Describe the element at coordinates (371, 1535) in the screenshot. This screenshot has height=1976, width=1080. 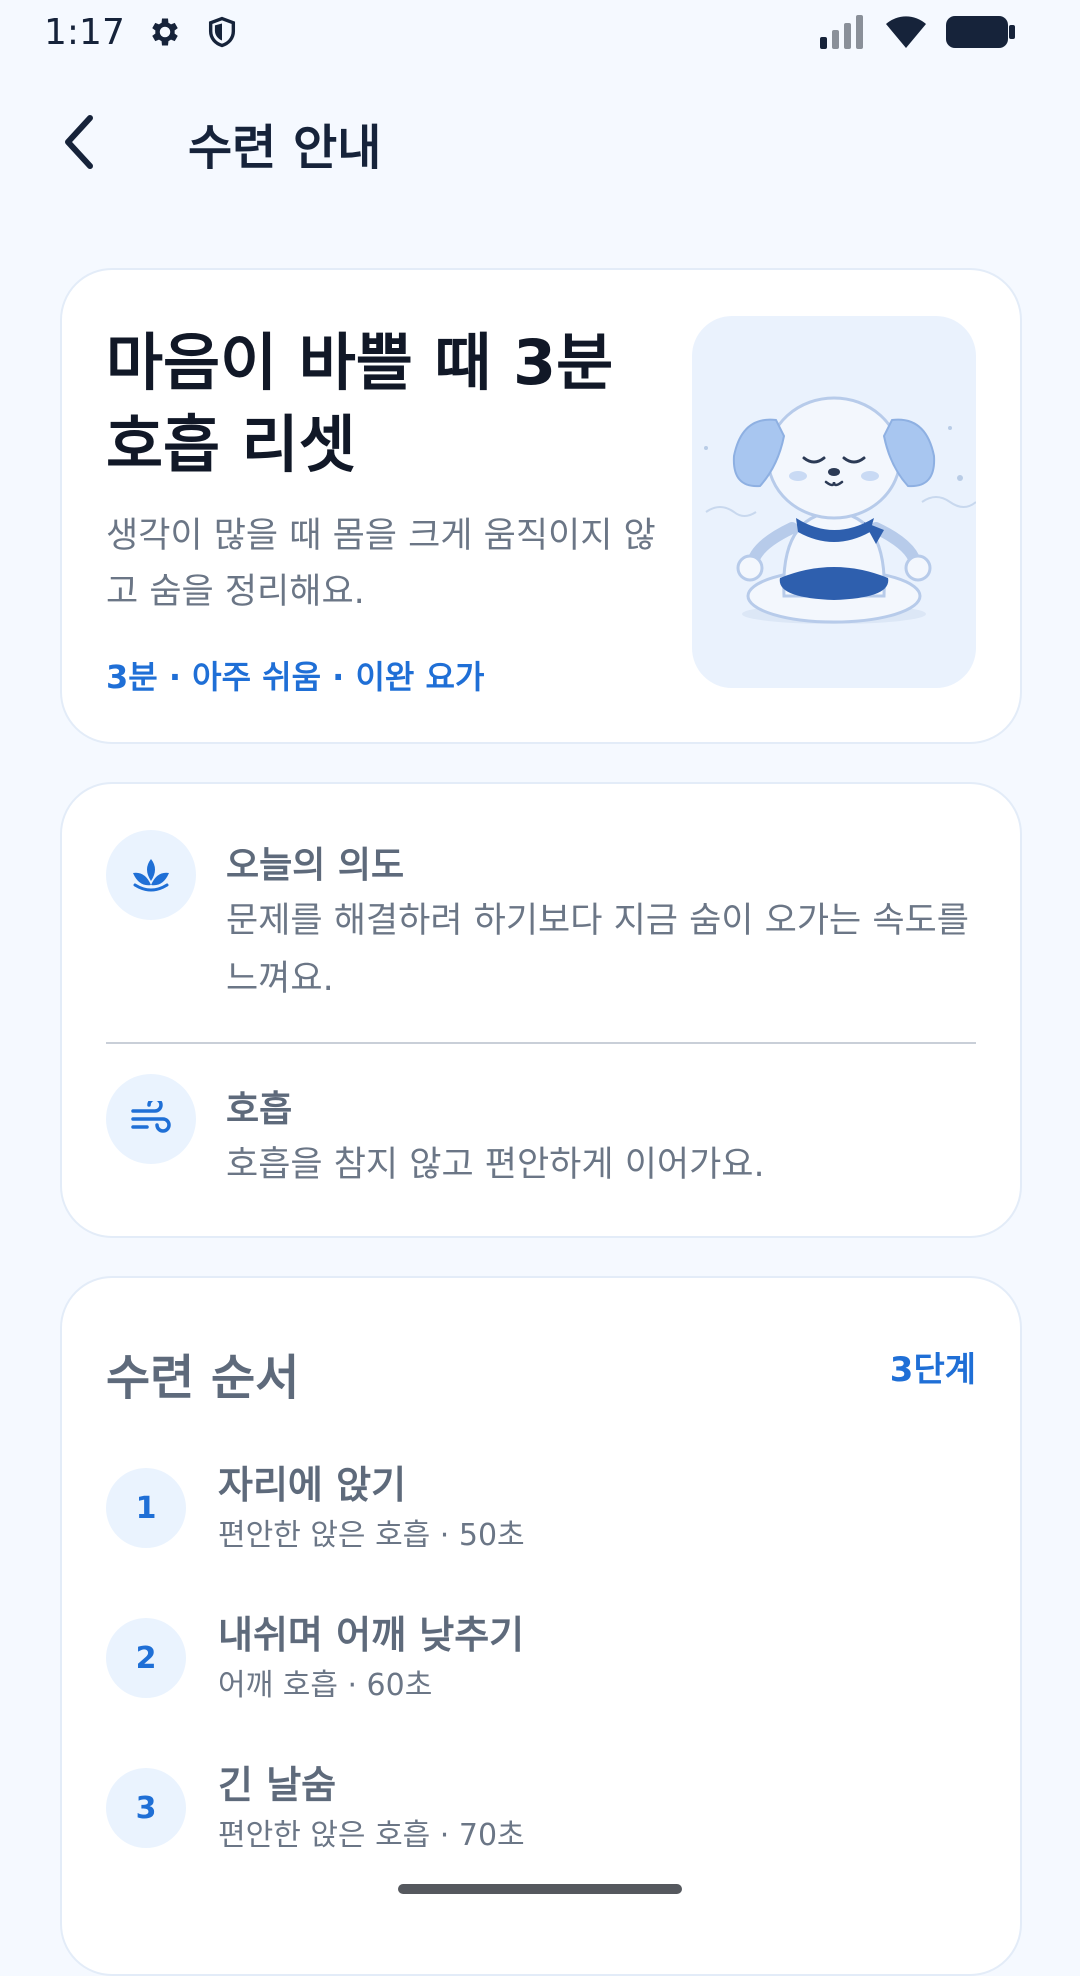
I see `step-subtitle: 편안한 앉은 호흡 · 50초` at that location.